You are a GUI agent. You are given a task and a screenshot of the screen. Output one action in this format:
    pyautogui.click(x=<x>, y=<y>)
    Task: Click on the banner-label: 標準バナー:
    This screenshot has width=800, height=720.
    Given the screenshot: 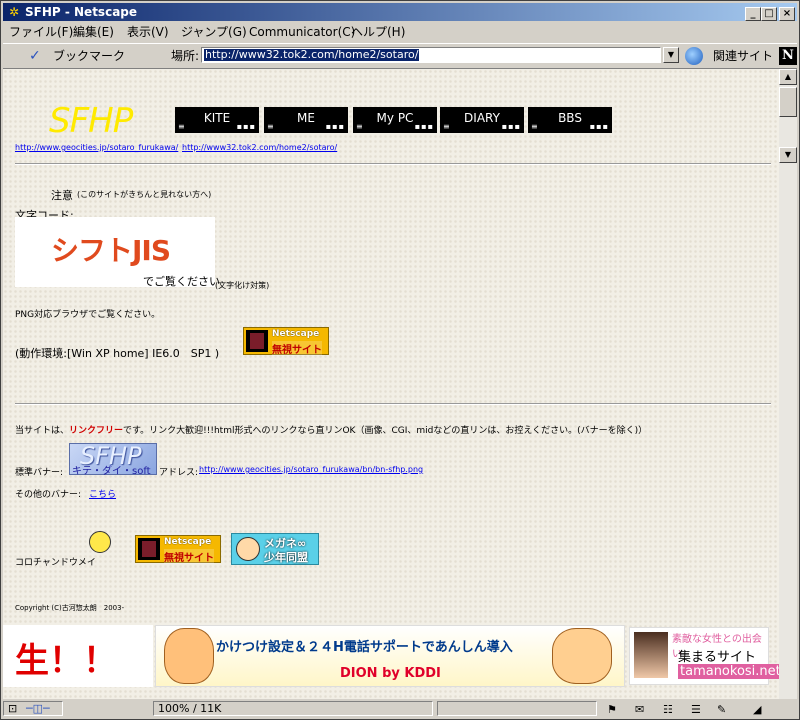 What is the action you would take?
    pyautogui.click(x=39, y=473)
    